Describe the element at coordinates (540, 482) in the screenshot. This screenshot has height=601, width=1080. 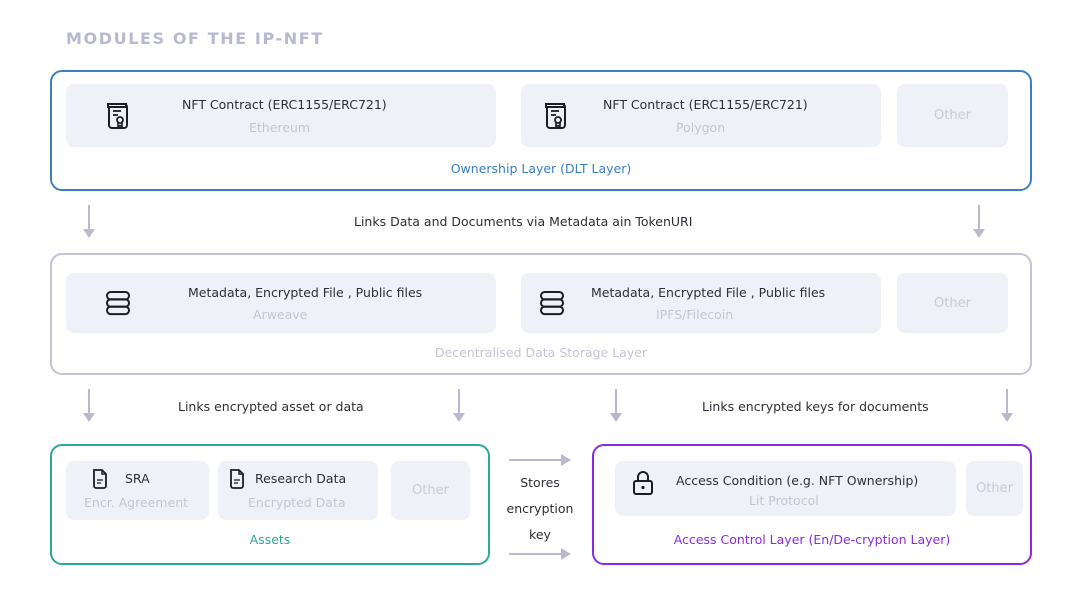
I see `stores-line: Stores` at that location.